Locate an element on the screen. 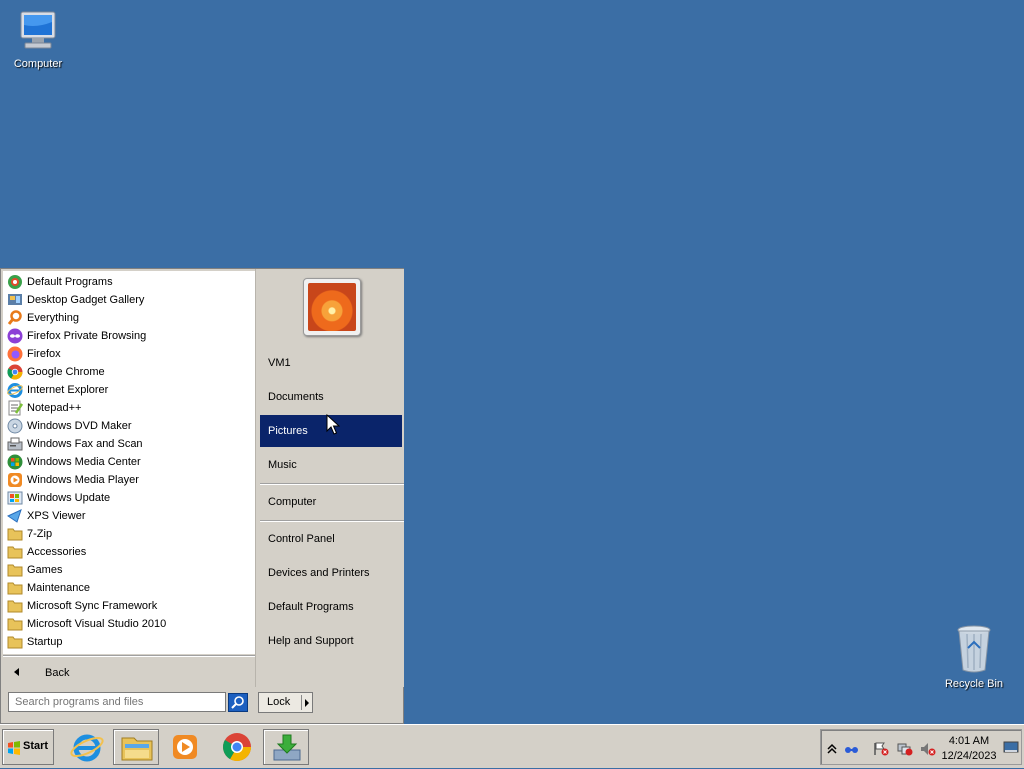  right-item-computer: Computer is located at coordinates (331, 502).